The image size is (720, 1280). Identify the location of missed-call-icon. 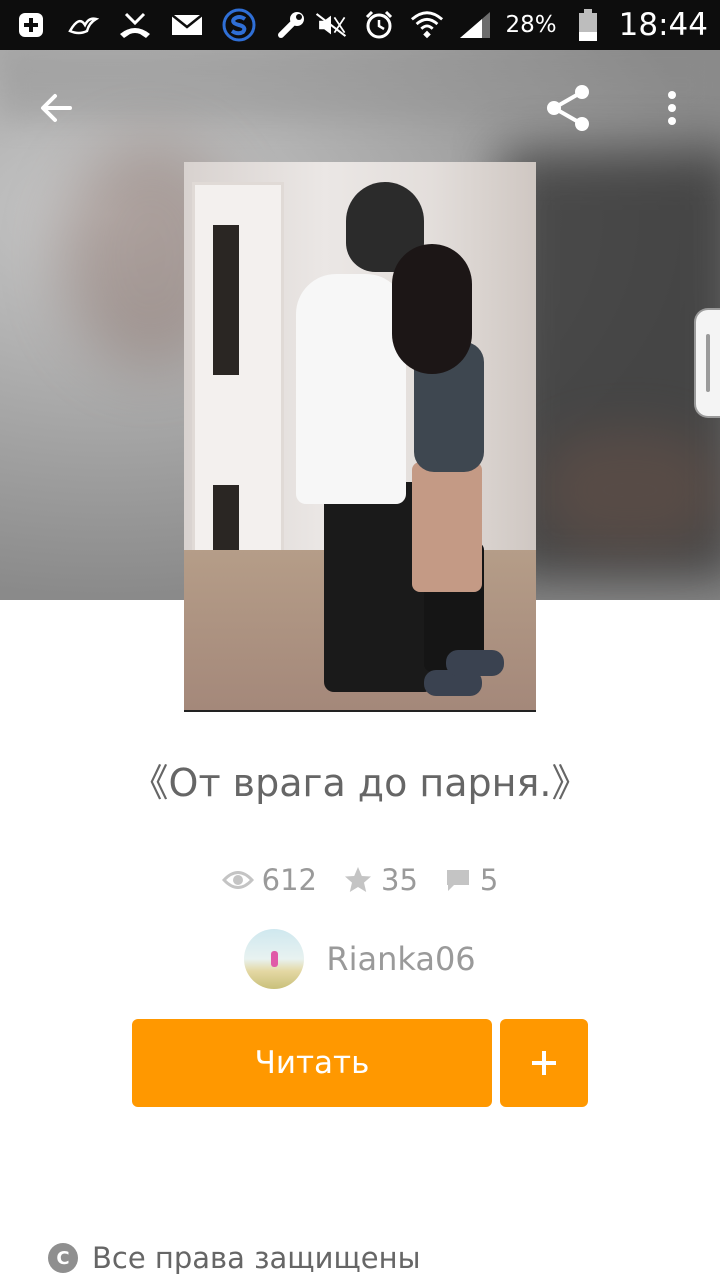
(135, 25).